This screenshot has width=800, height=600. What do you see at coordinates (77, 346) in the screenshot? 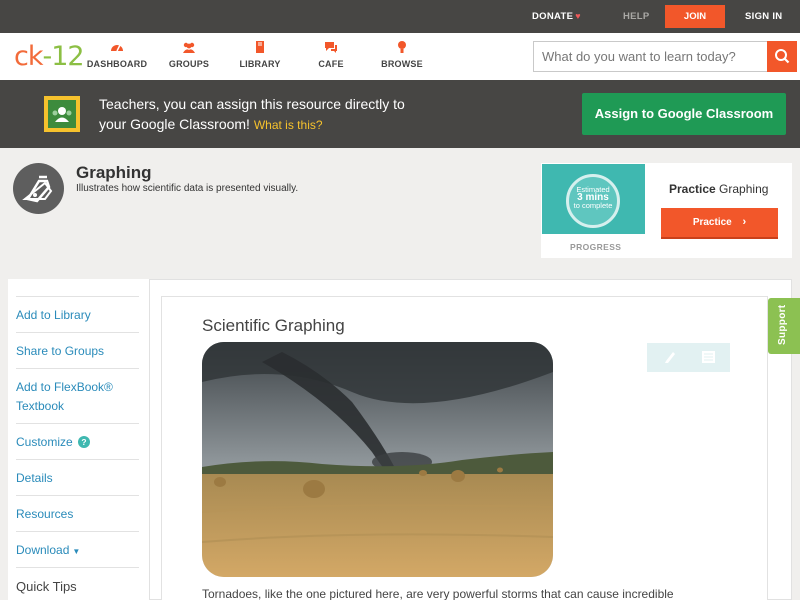
I see `sidebar-item-share-to-groups: Share to Groups` at bounding box center [77, 346].